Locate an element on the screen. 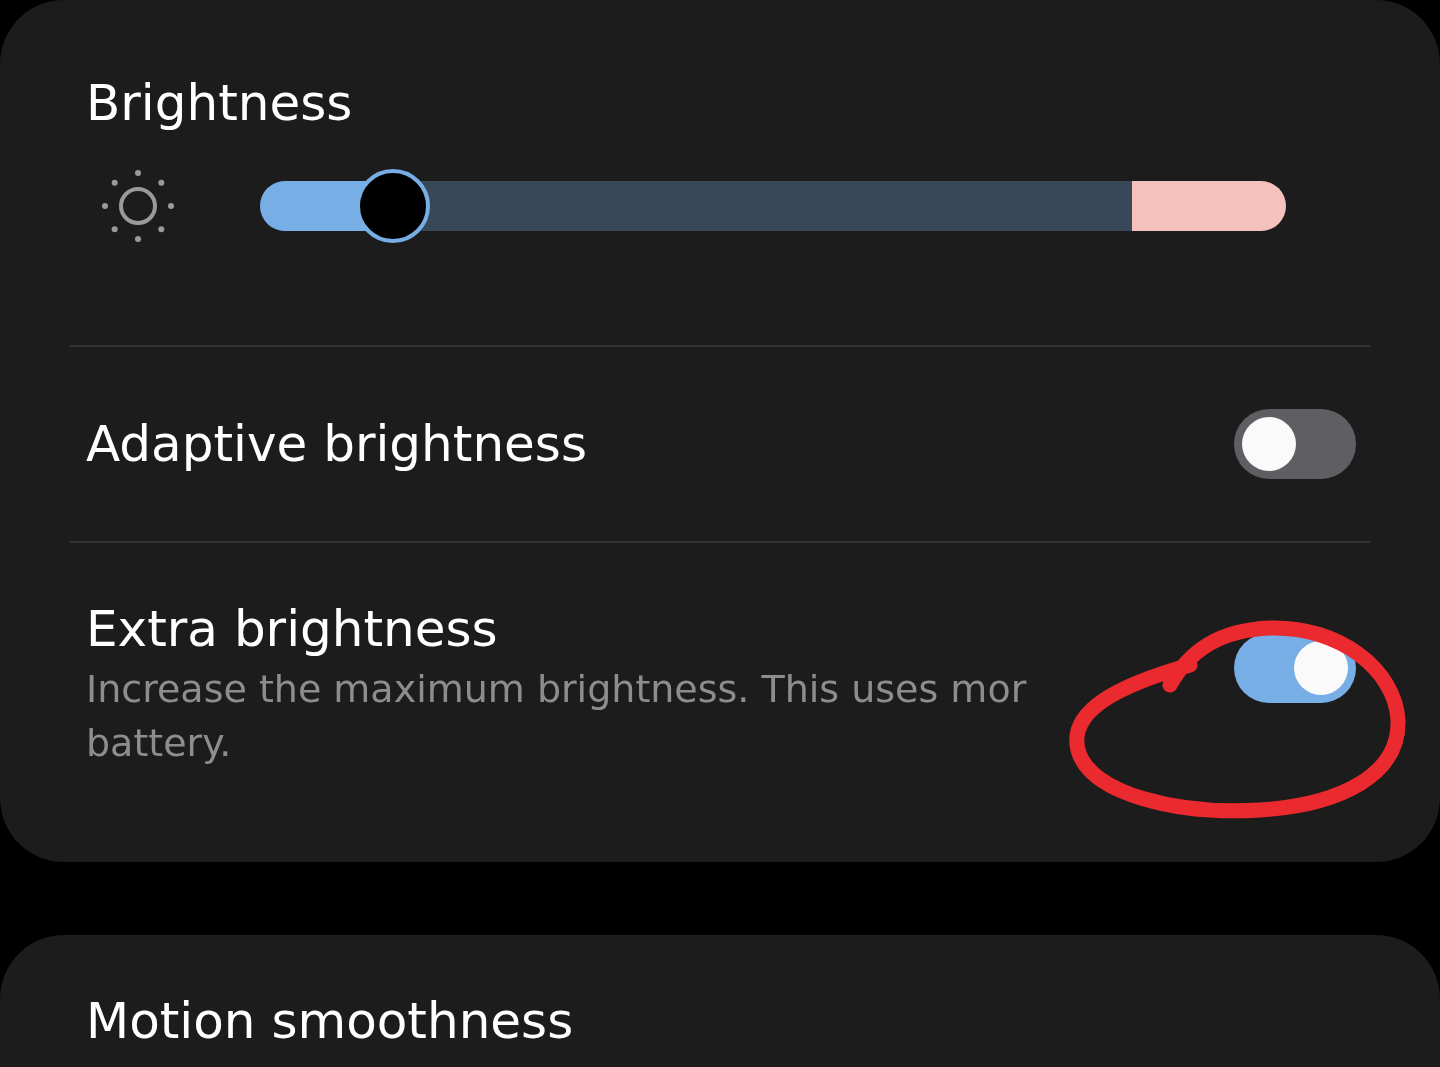  brightness-slider is located at coordinates (773, 206).